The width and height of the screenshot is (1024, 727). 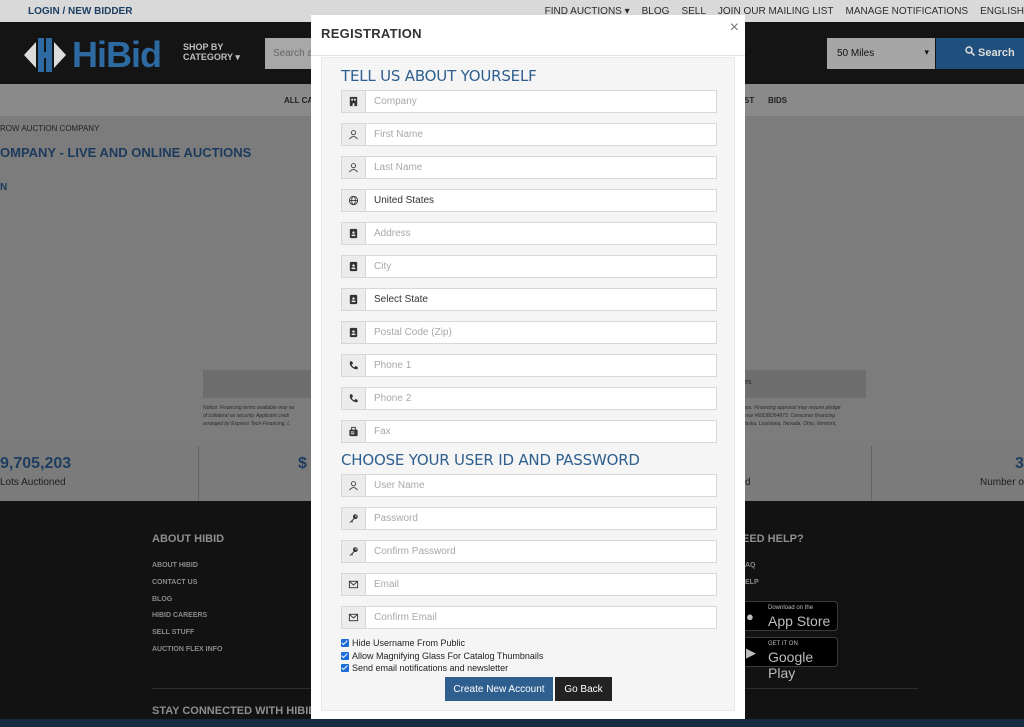 I want to click on footer-link: AQ, so click(x=750, y=565).